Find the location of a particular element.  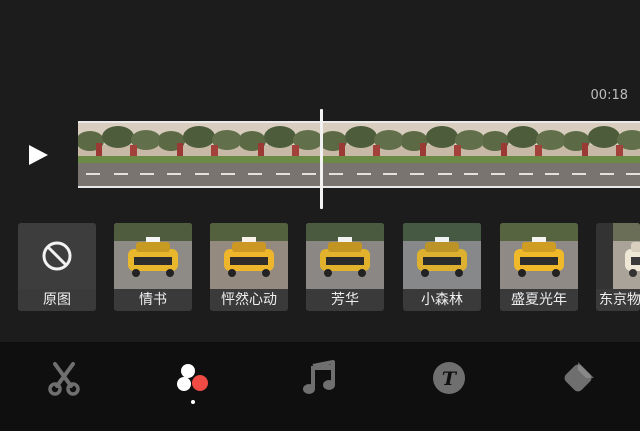

active-tab-indicator is located at coordinates (193, 402).